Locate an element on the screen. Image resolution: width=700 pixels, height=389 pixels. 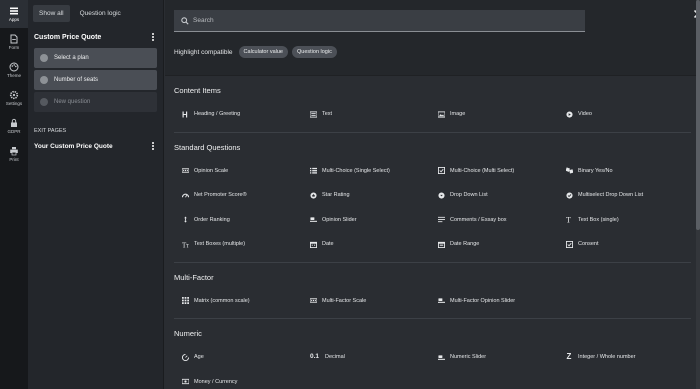
element-option-label: Age is located at coordinates (199, 357).